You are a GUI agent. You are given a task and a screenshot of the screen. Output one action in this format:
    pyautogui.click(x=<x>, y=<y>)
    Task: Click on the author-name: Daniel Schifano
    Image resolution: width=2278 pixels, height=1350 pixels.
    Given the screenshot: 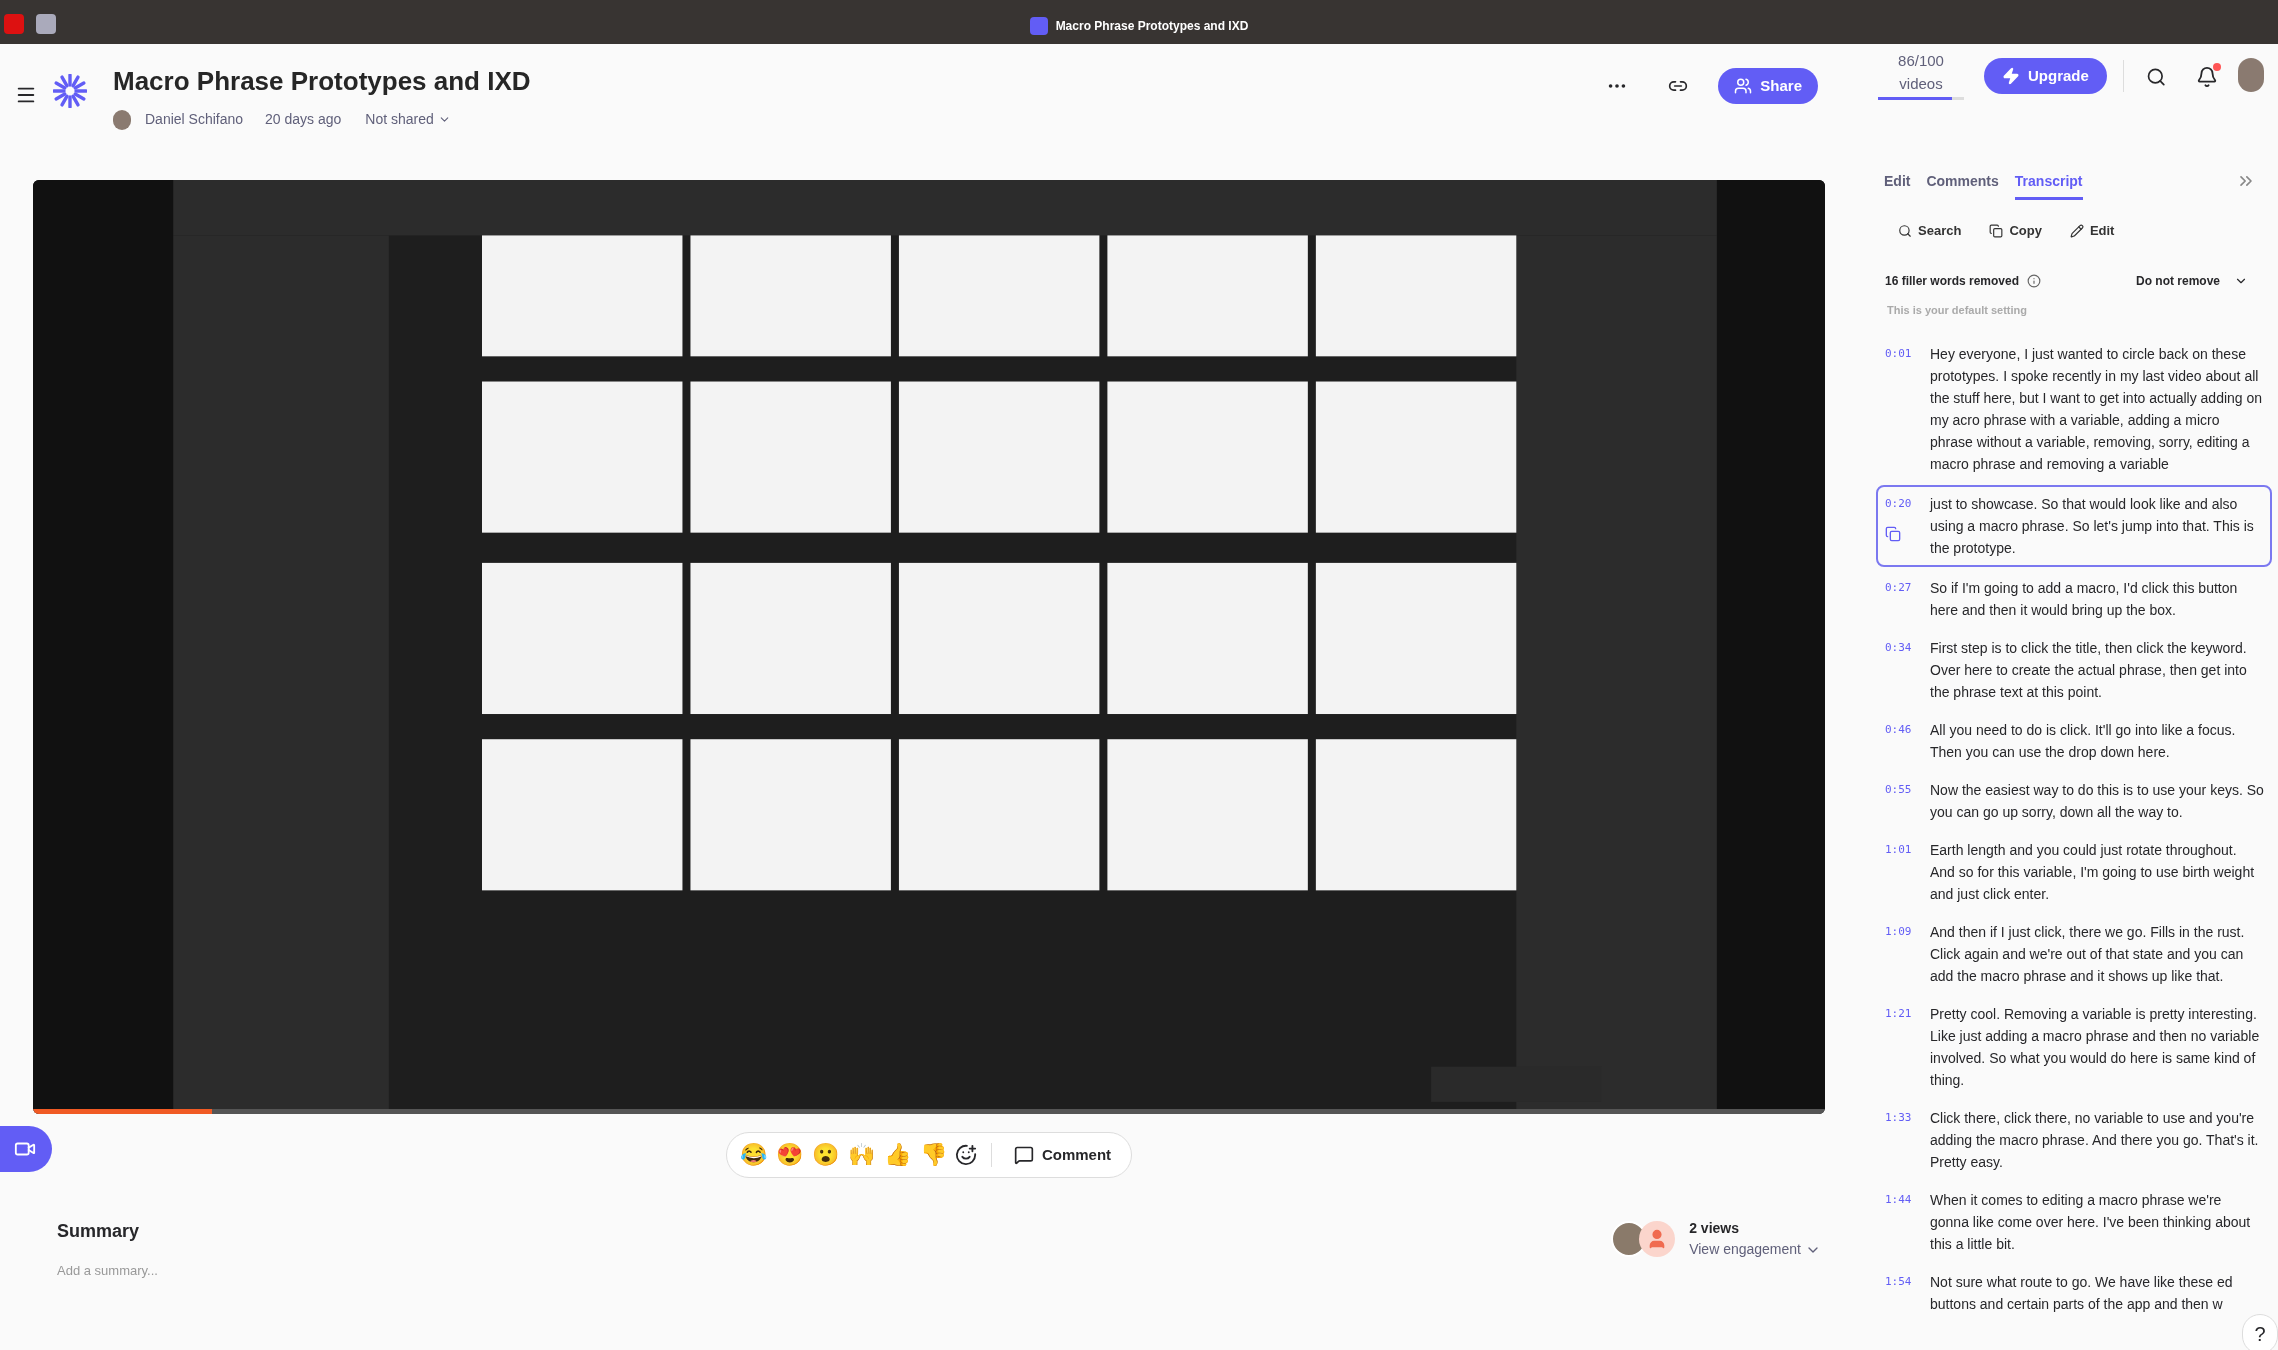 What is the action you would take?
    pyautogui.click(x=194, y=119)
    